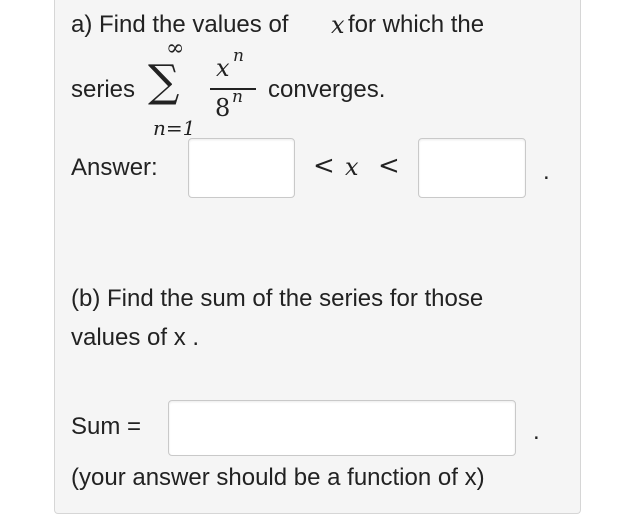 Image resolution: width=633 pixels, height=517 pixels. What do you see at coordinates (164, 81) in the screenshot?
I see `sigma-symbol: ∑` at bounding box center [164, 81].